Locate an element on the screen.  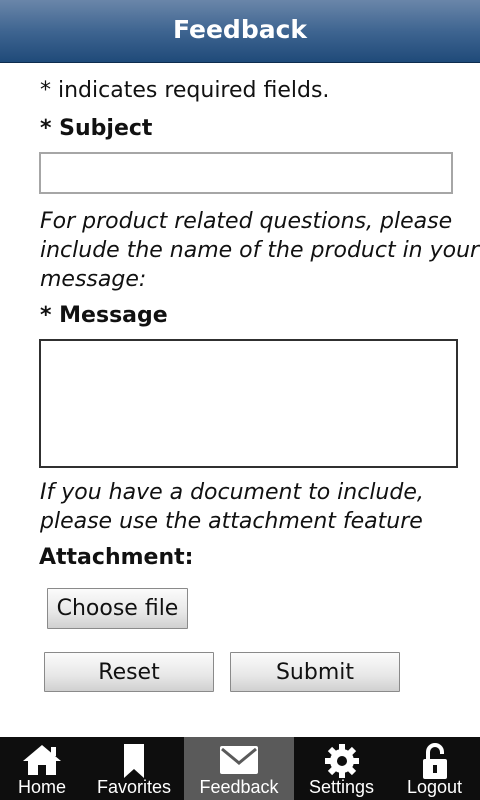
message-label: * Message is located at coordinates (104, 315).